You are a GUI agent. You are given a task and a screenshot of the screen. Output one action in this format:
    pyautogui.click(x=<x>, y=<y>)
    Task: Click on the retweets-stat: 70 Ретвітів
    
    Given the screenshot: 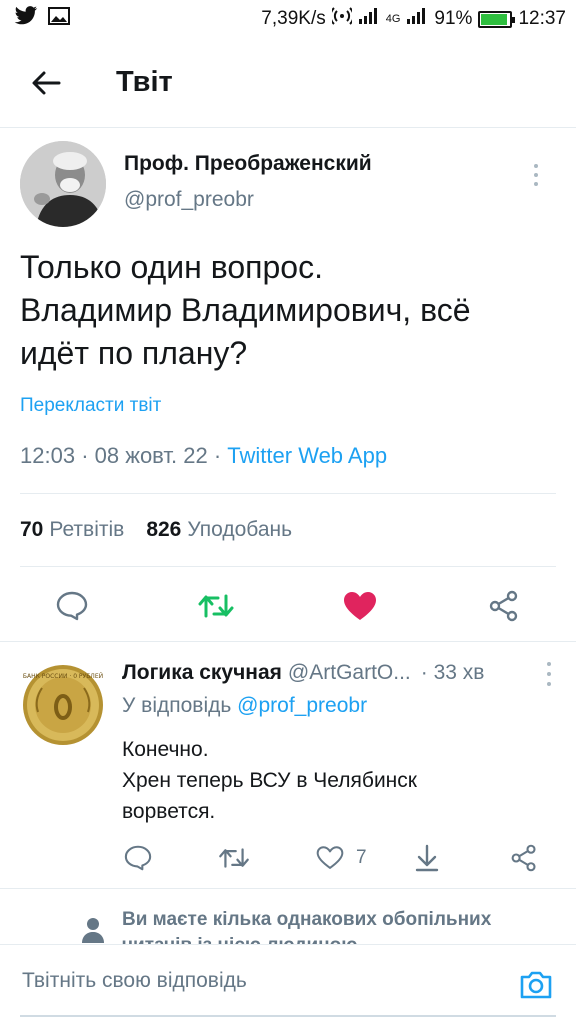 What is the action you would take?
    pyautogui.click(x=72, y=530)
    